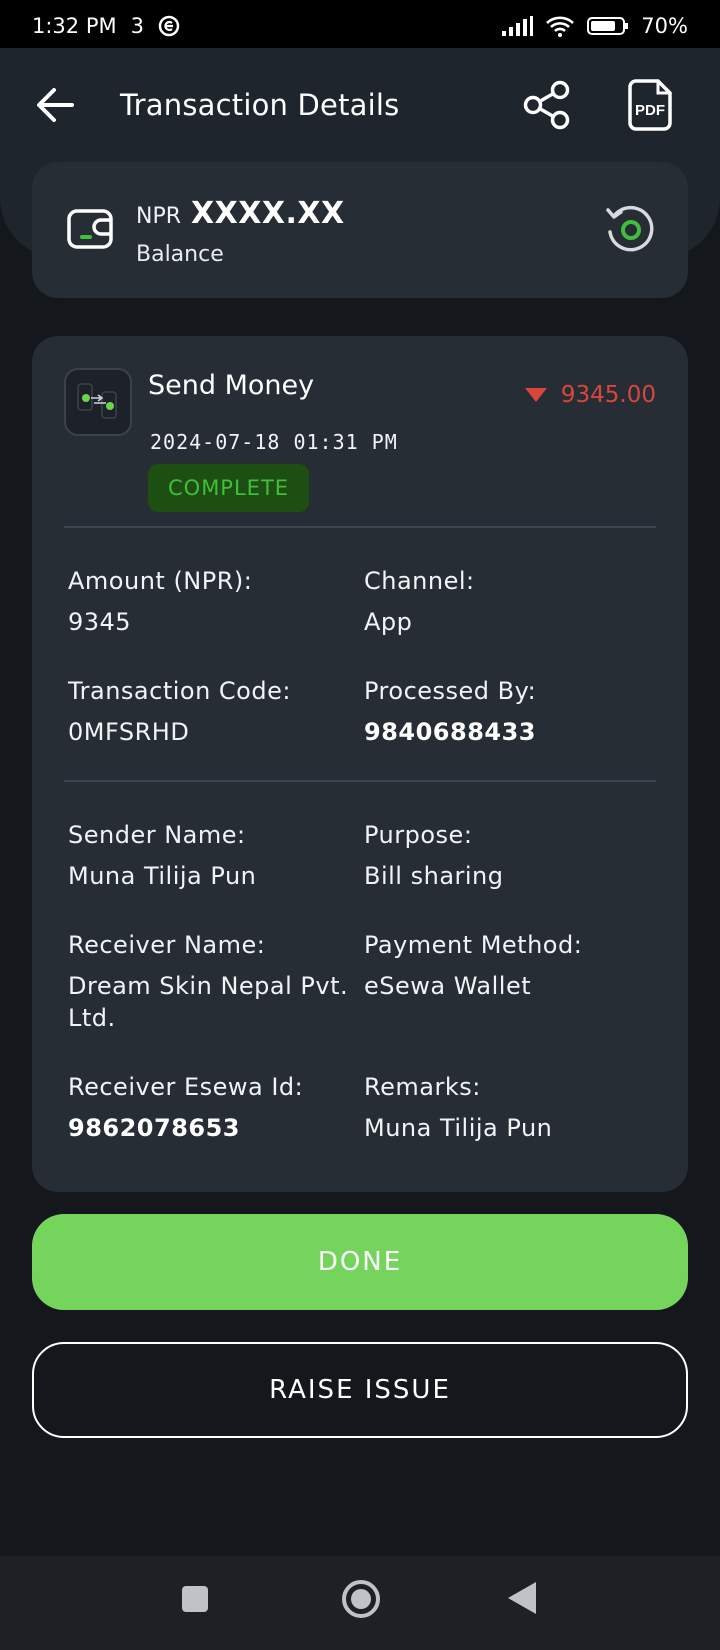 This screenshot has width=720, height=1650. I want to click on field-processed-by: Processed By: 9840688433, so click(450, 712).